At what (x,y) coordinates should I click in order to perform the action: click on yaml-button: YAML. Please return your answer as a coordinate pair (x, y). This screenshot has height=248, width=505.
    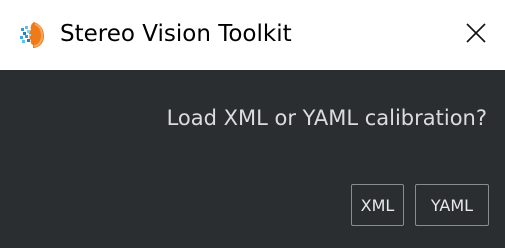
    Looking at the image, I should click on (452, 205).